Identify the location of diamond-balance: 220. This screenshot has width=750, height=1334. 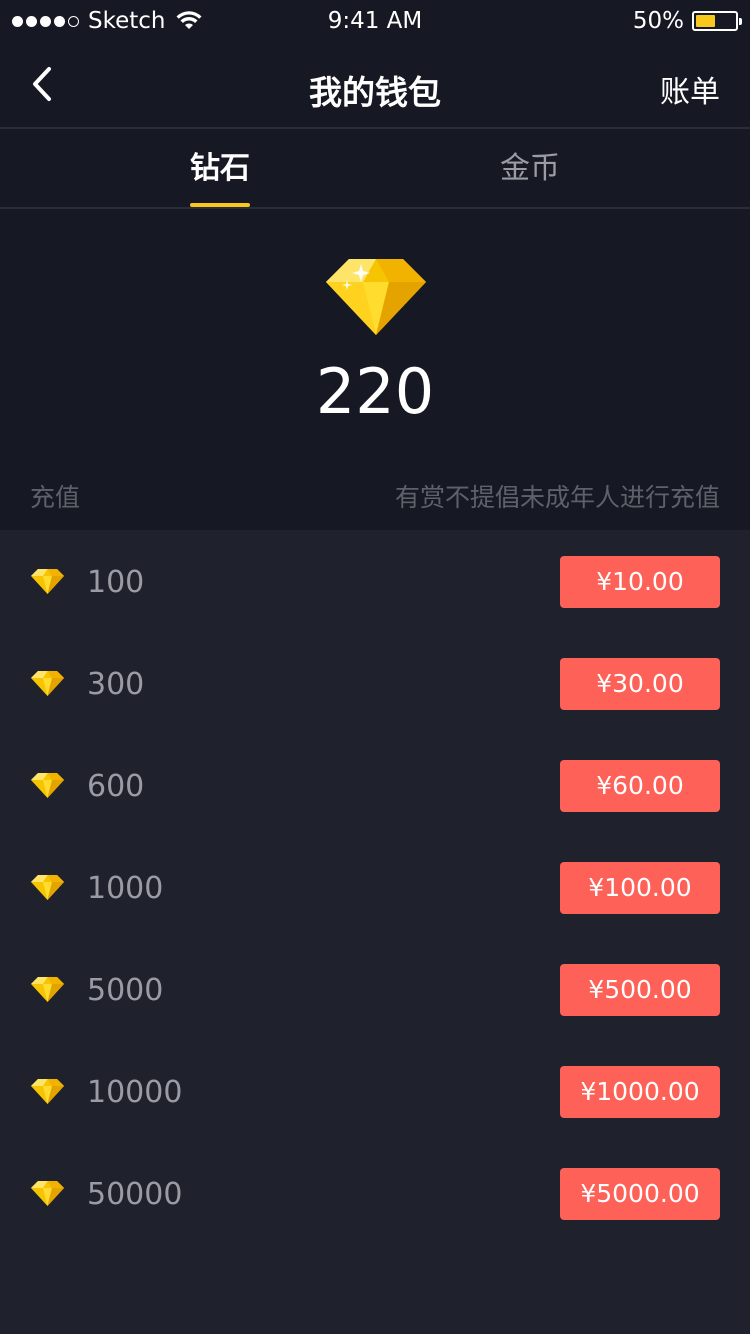
(375, 391).